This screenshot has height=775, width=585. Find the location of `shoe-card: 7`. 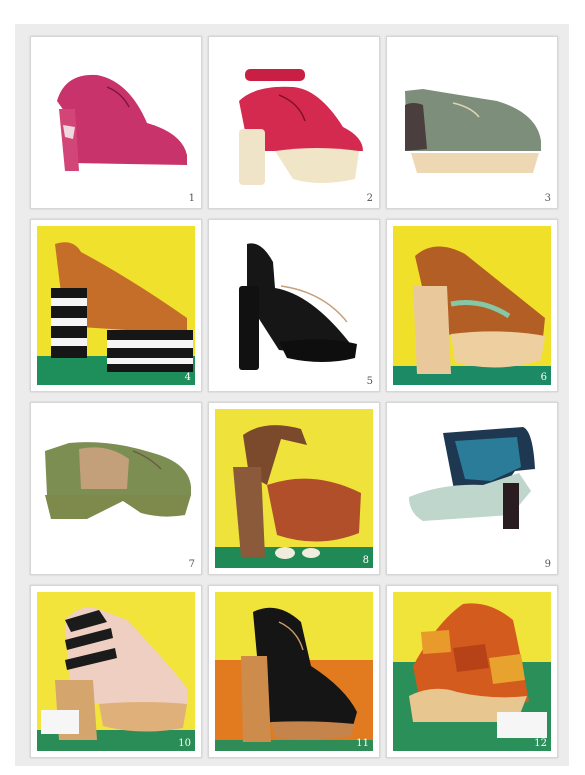

shoe-card: 7 is located at coordinates (116, 488).